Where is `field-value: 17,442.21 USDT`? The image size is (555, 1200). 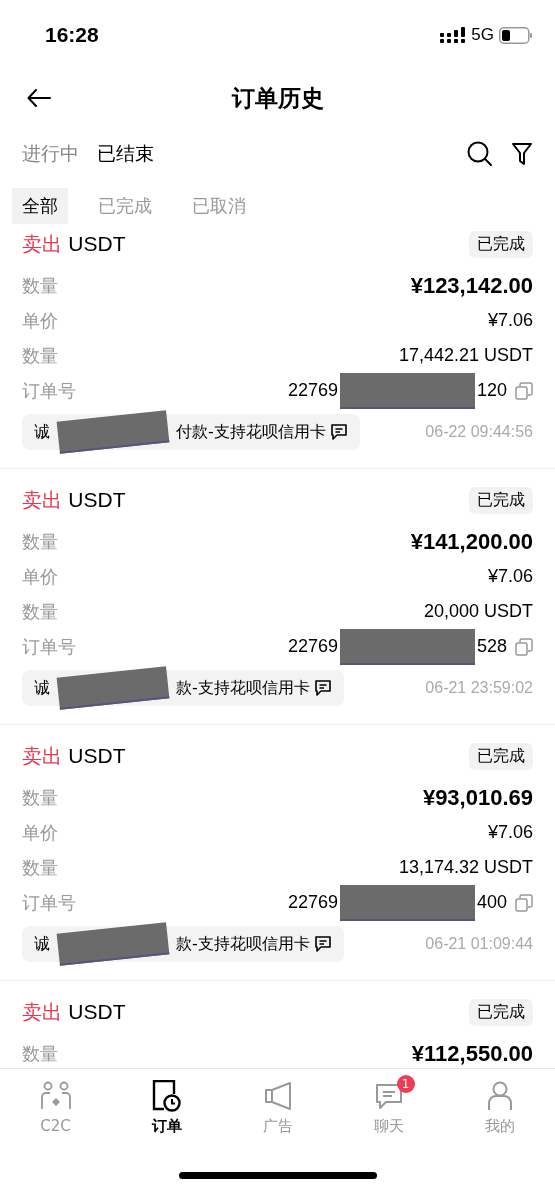
field-value: 17,442.21 USDT is located at coordinates (465, 355).